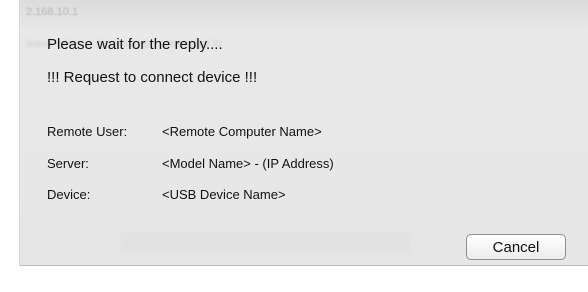 This screenshot has width=588, height=292. What do you see at coordinates (87, 131) in the screenshot?
I see `remote-user-label: Remote User:` at bounding box center [87, 131].